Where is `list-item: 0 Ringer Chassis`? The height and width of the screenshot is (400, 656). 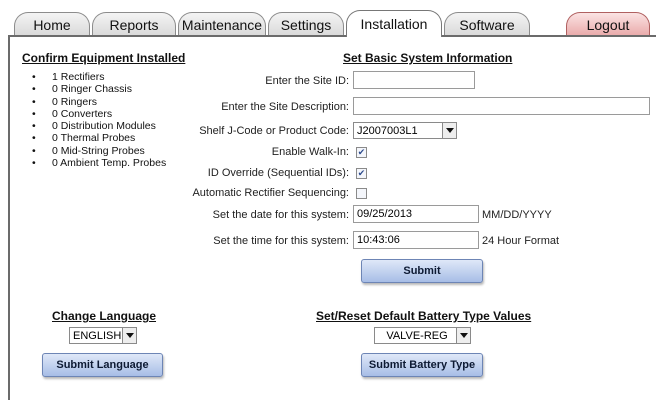
list-item: 0 Ringer Chassis is located at coordinates (99, 89).